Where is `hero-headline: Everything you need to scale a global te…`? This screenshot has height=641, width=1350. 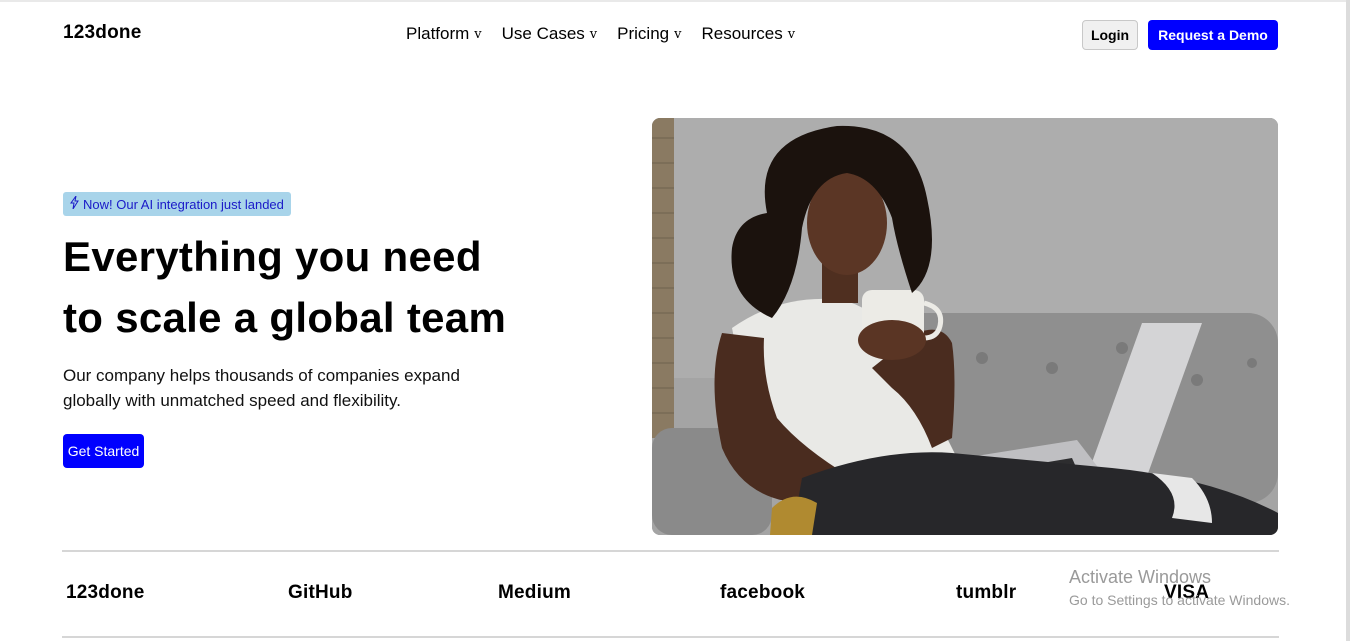
hero-headline: Everything you need to scale a global te… is located at coordinates (323, 287).